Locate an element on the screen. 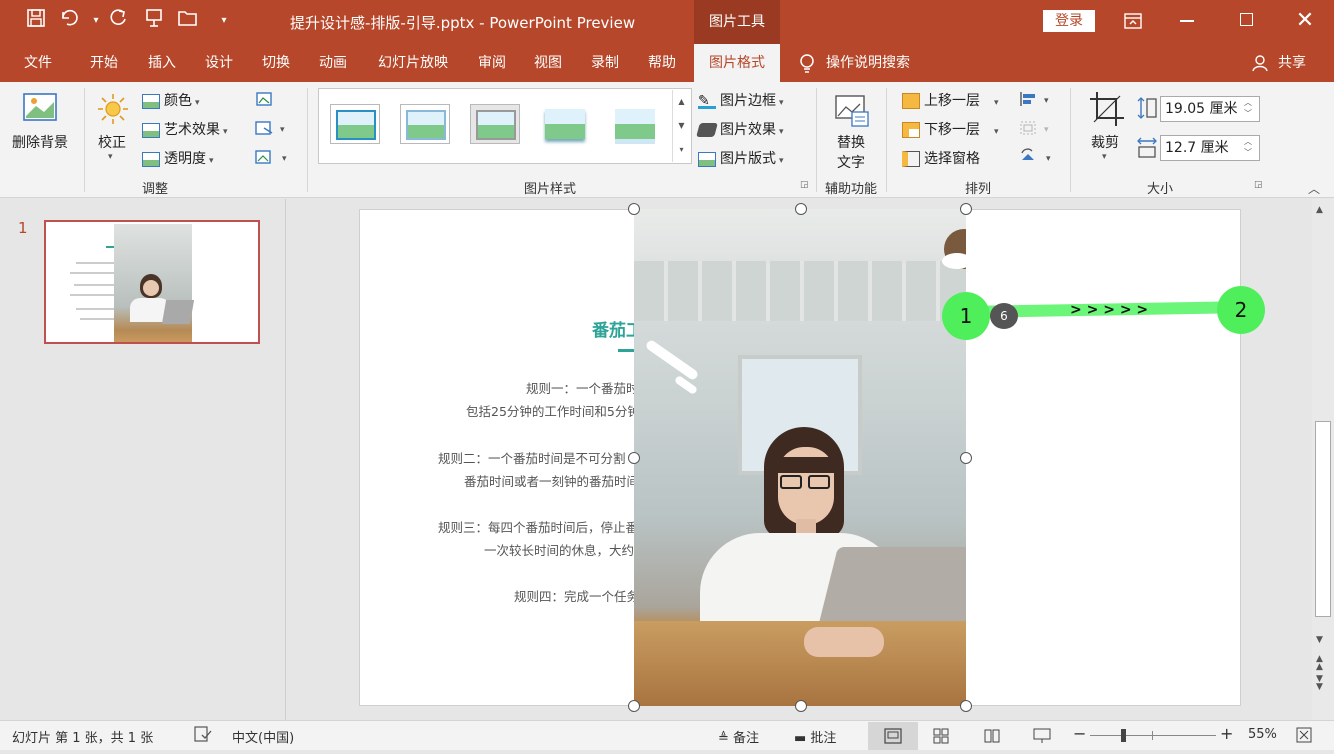 The width and height of the screenshot is (1334, 754). alt-text-label-2: 文字 is located at coordinates (851, 162).